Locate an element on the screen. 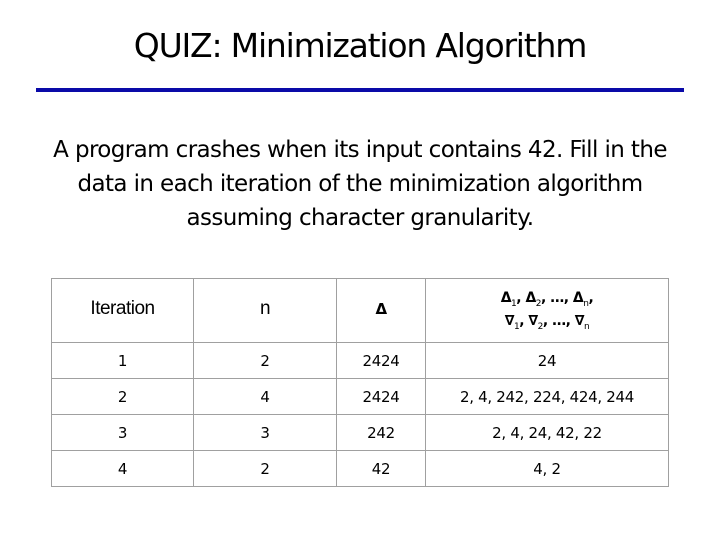 The width and height of the screenshot is (720, 540). header-n: n is located at coordinates (265, 310).